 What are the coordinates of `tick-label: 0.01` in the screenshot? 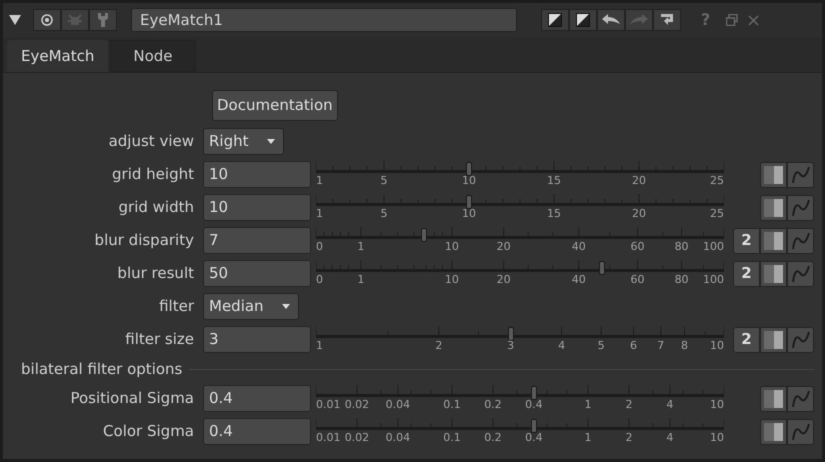 It's located at (328, 437).